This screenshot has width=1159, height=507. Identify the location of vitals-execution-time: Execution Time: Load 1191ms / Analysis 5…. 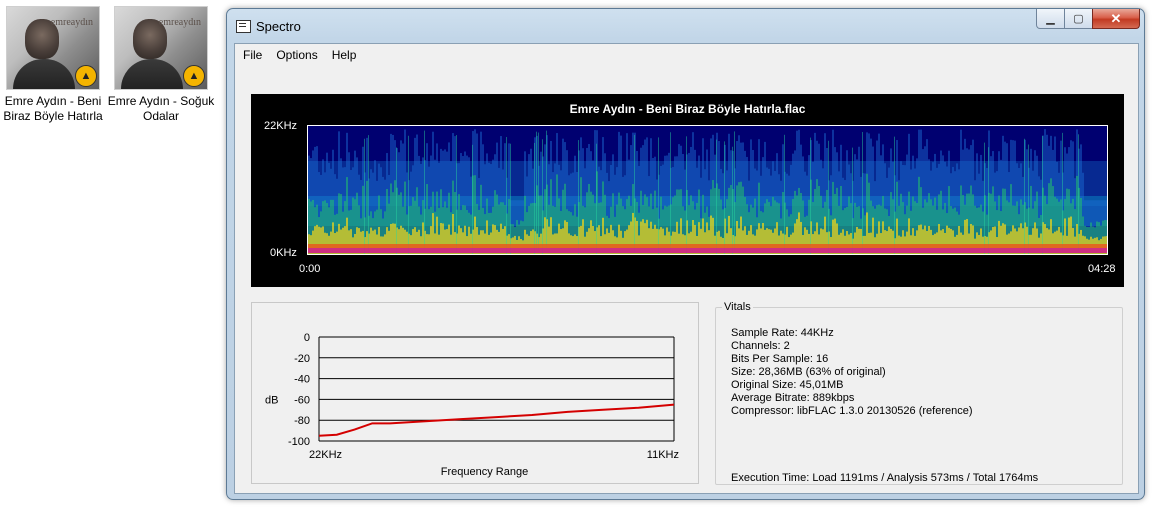
(885, 478).